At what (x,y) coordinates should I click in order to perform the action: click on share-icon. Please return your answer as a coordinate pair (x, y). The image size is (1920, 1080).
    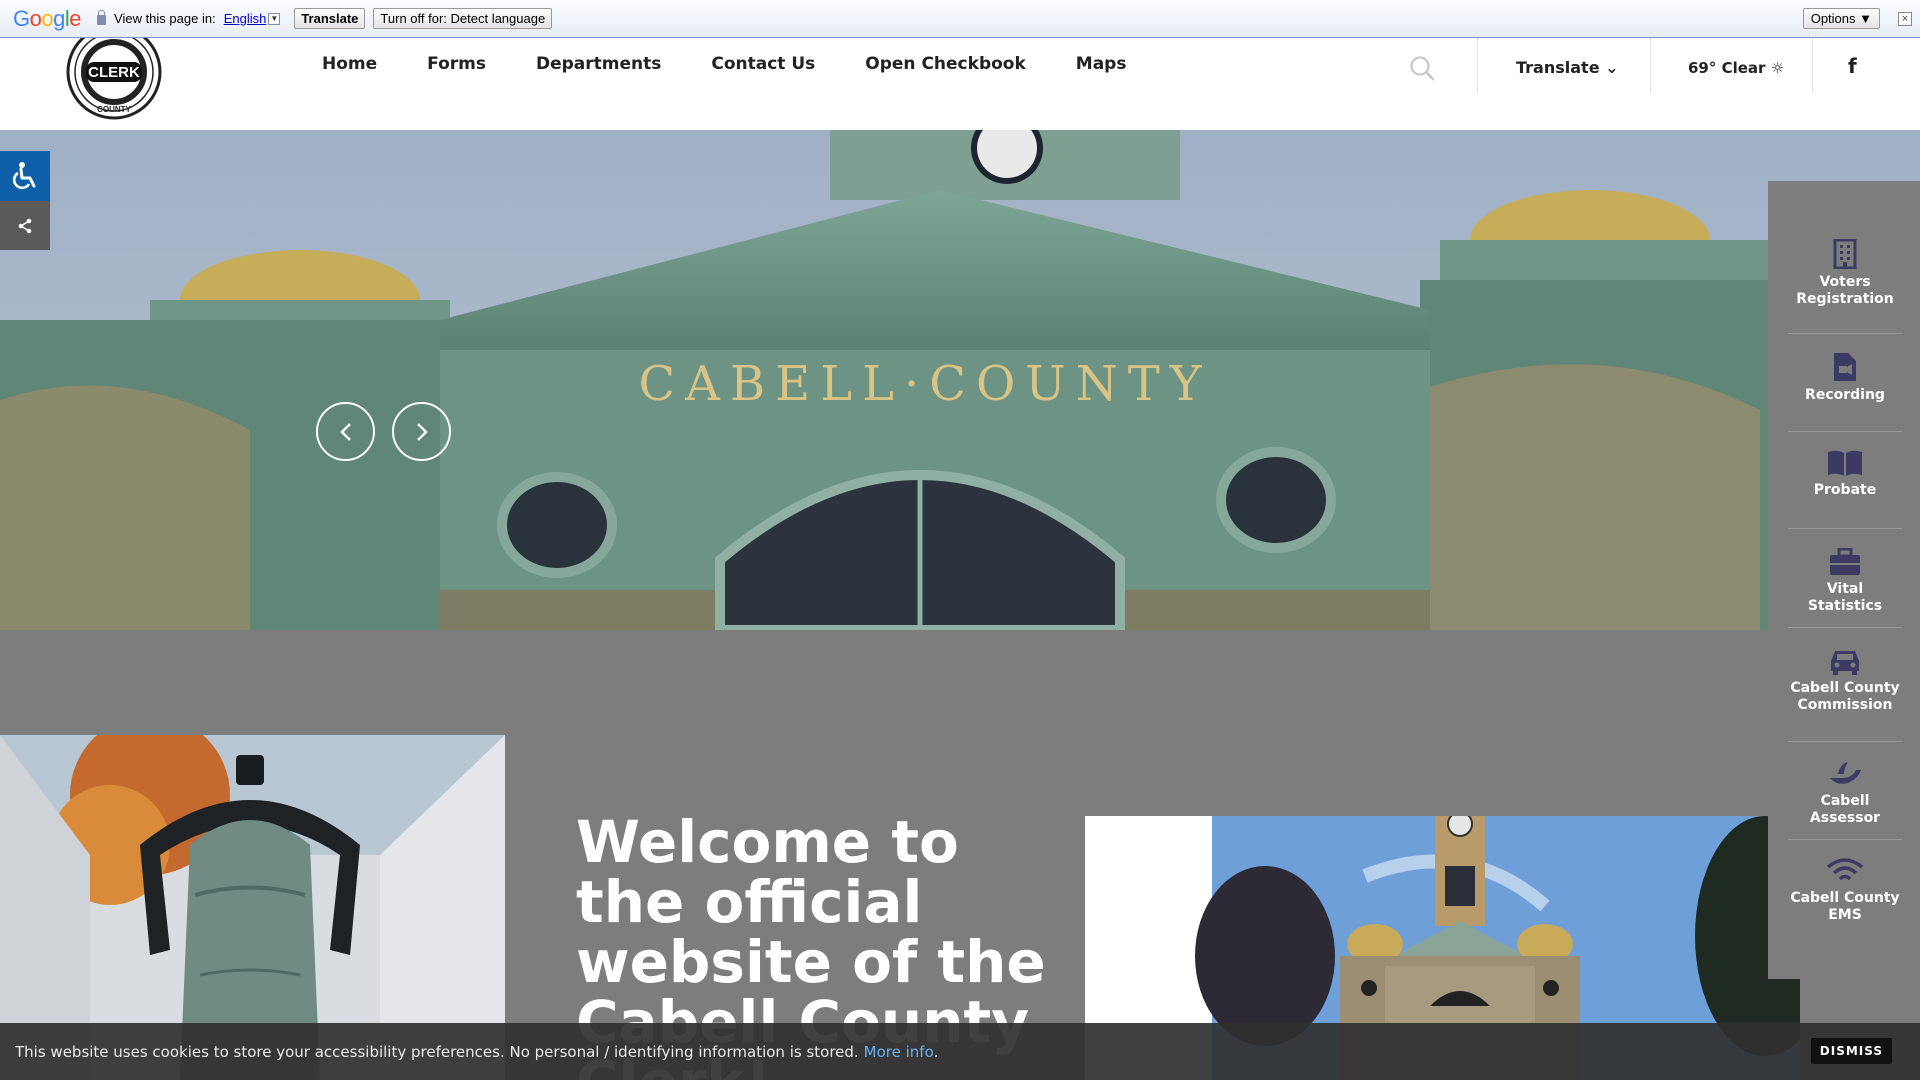
    Looking at the image, I should click on (25, 225).